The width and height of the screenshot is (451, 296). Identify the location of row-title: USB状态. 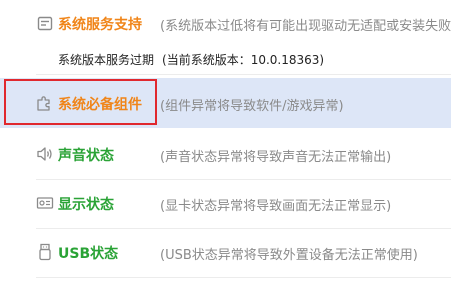
(88, 254).